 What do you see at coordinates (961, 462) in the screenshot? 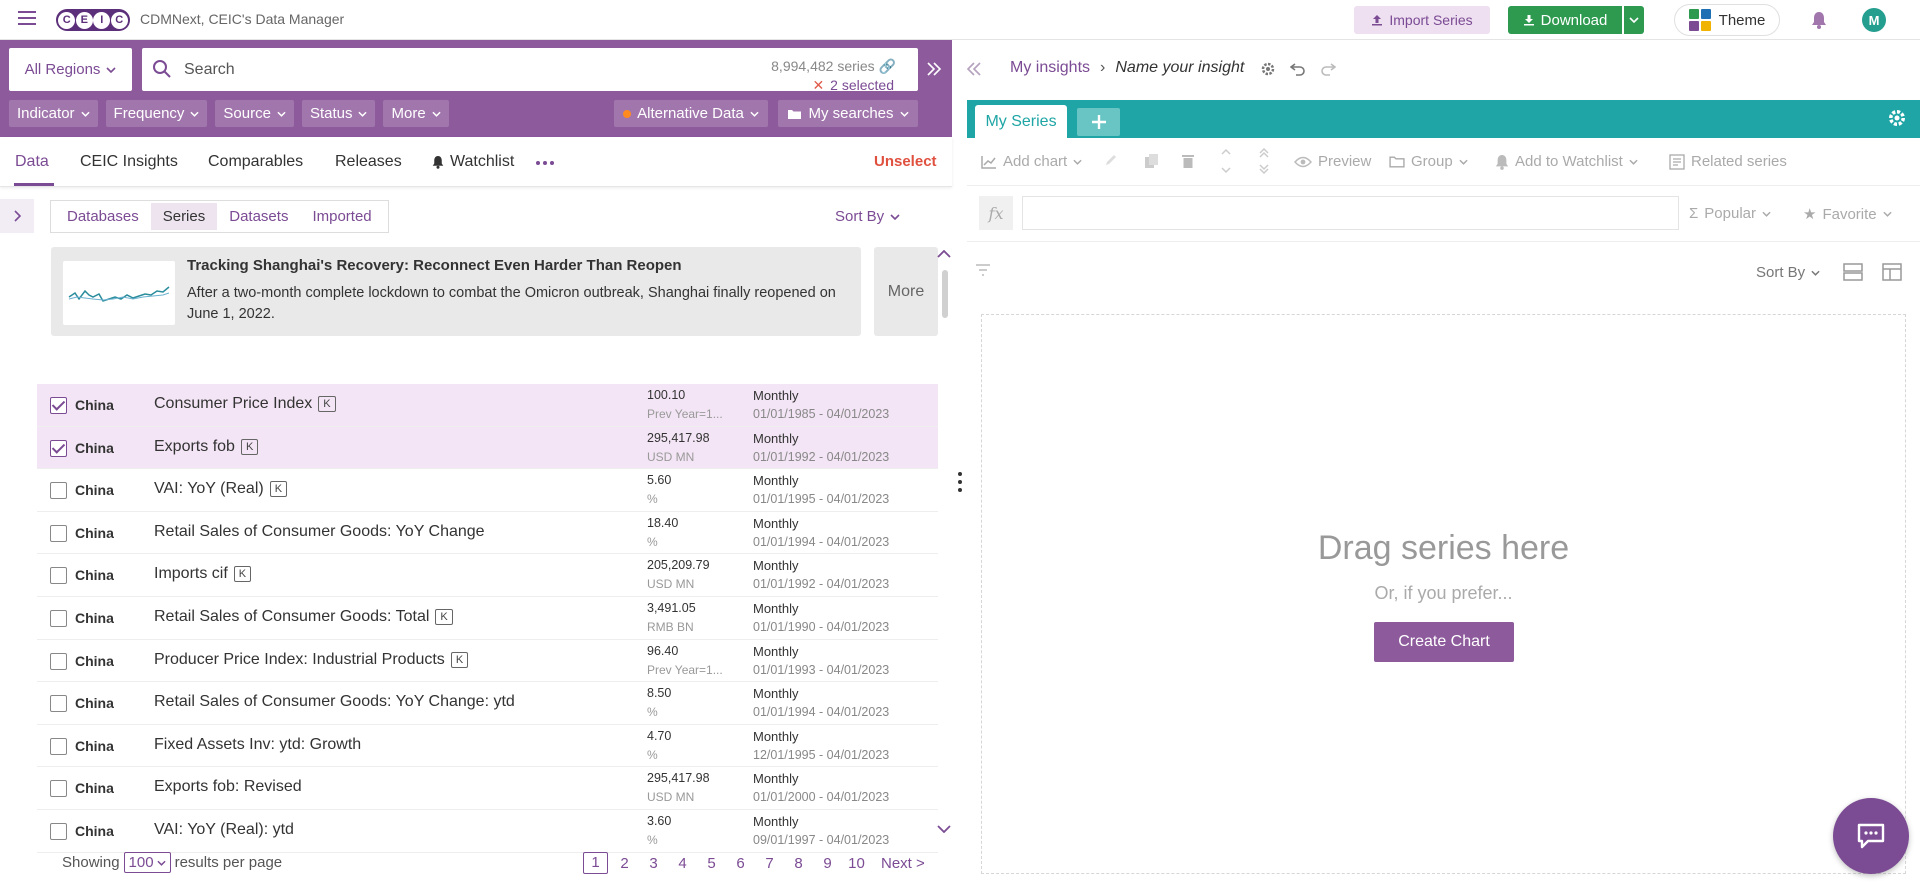
I see `panel-divider` at bounding box center [961, 462].